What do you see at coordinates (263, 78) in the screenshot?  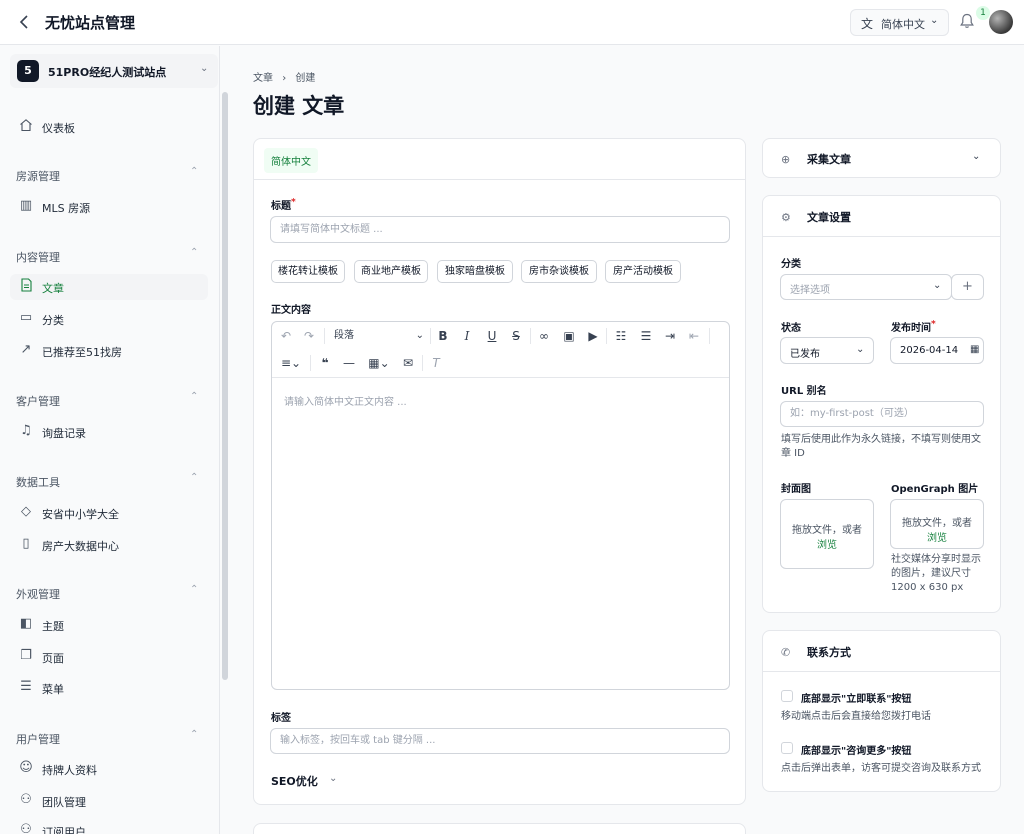 I see `breadcrumb-parent: 文章` at bounding box center [263, 78].